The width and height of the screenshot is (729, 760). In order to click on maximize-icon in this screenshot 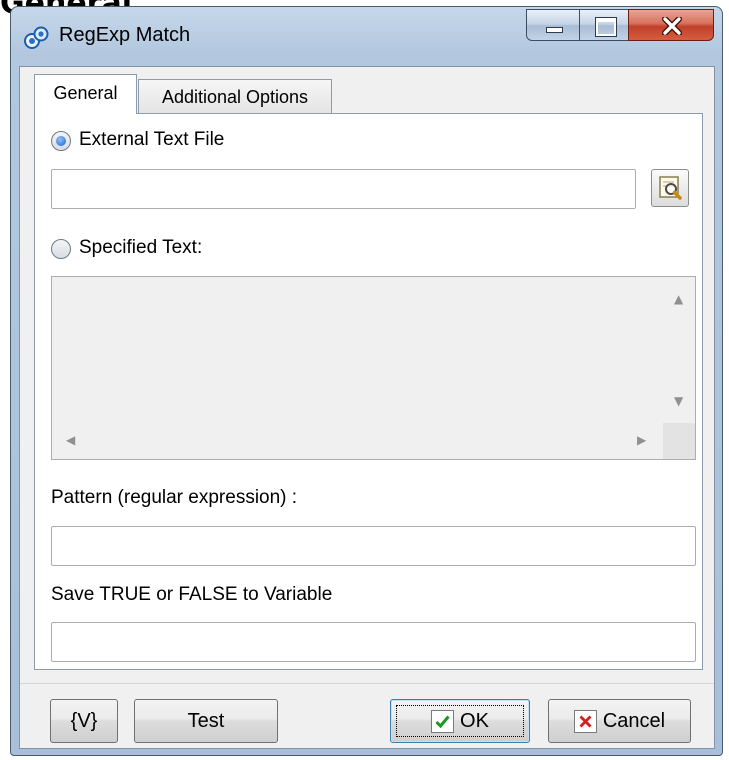, I will do `click(606, 27)`.